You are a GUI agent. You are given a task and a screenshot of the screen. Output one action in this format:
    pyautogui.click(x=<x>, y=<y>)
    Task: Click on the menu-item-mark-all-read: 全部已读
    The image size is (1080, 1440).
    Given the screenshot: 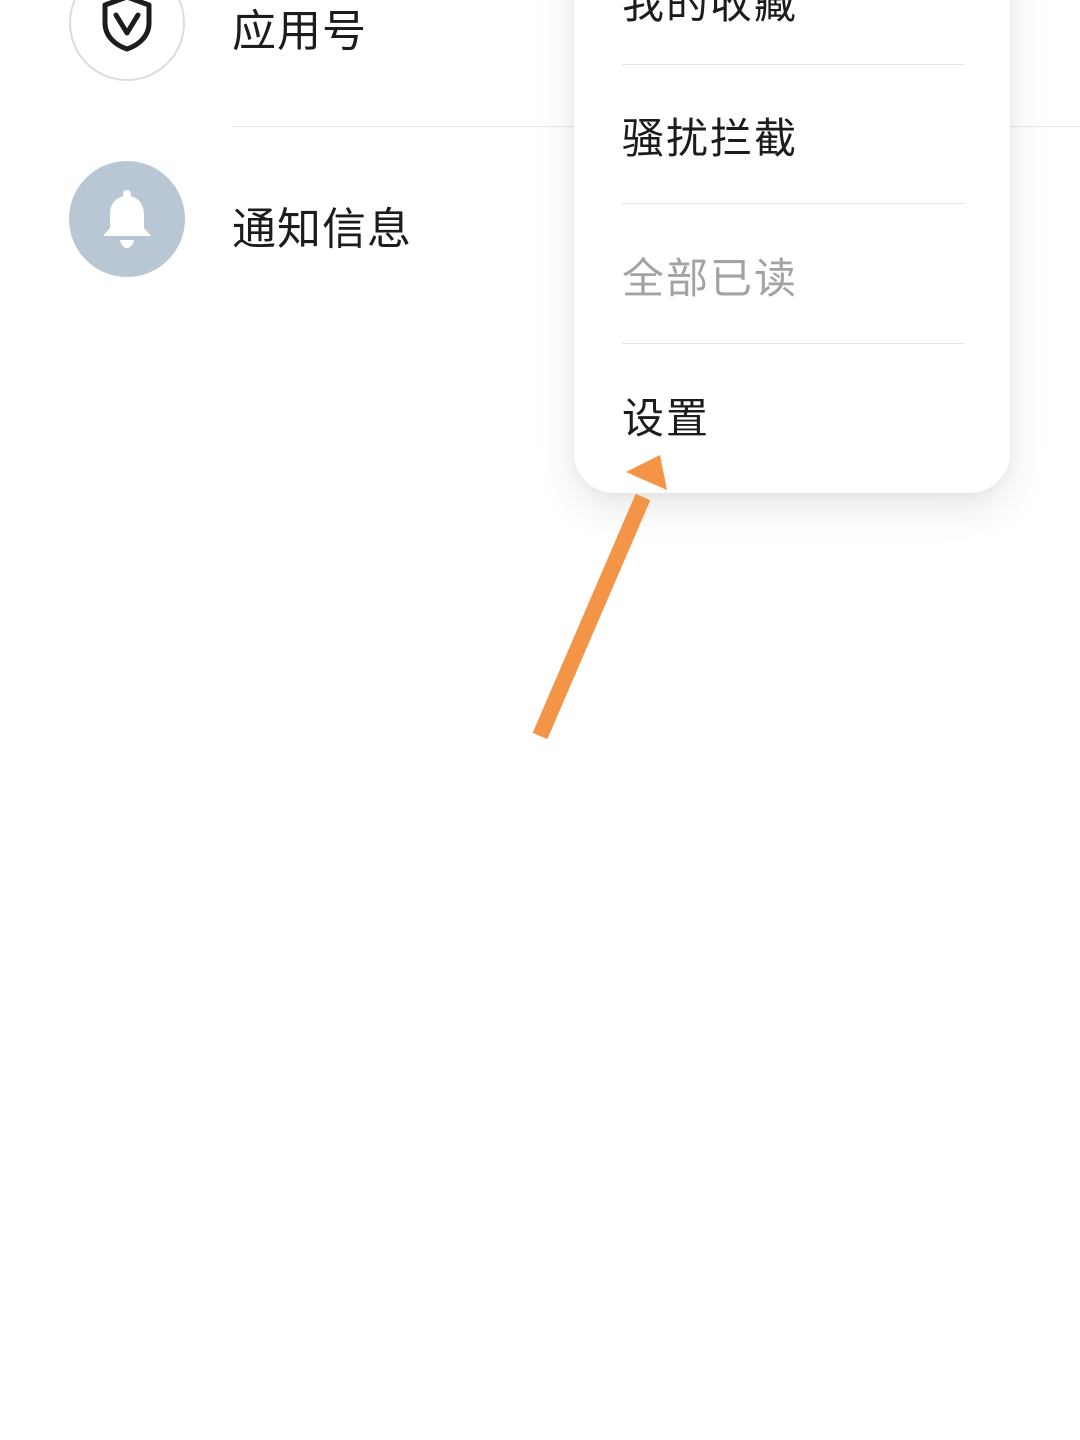 What is the action you would take?
    pyautogui.click(x=793, y=275)
    